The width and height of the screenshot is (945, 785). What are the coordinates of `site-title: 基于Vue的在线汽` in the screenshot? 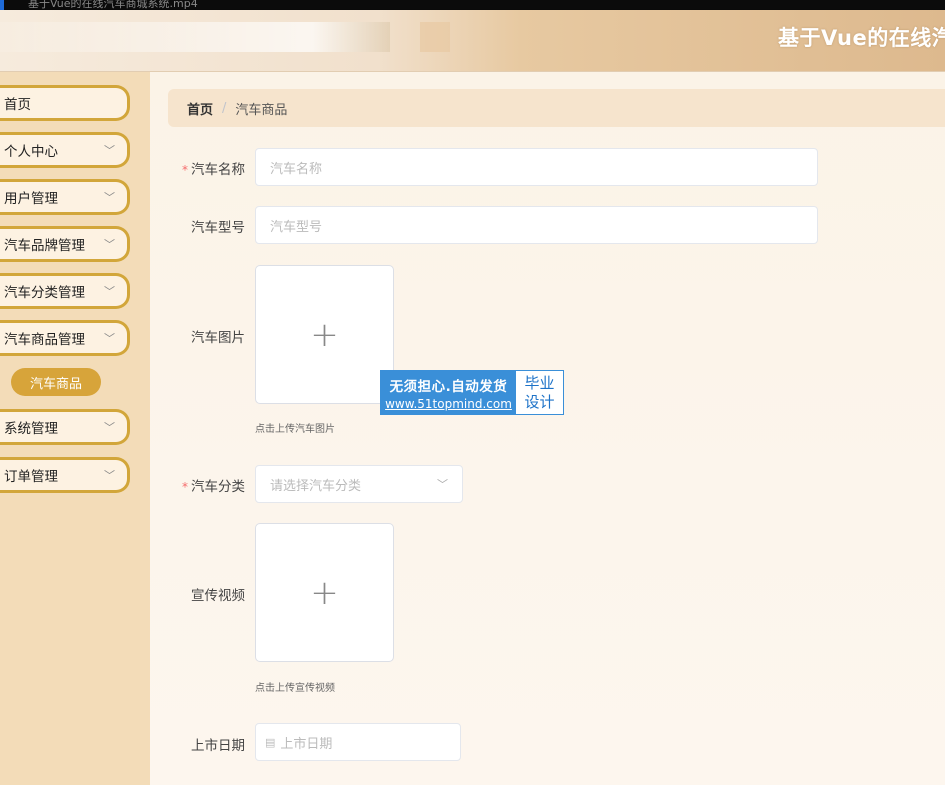 It's located at (861, 38).